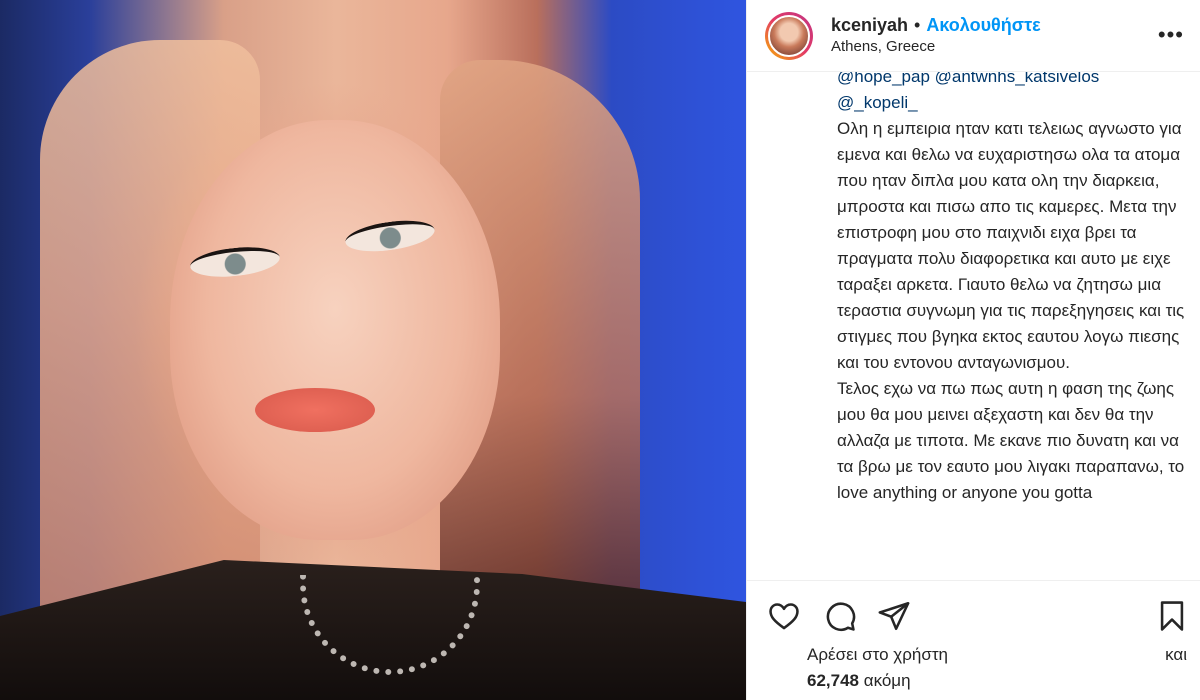  I want to click on action-bar, so click(973, 610).